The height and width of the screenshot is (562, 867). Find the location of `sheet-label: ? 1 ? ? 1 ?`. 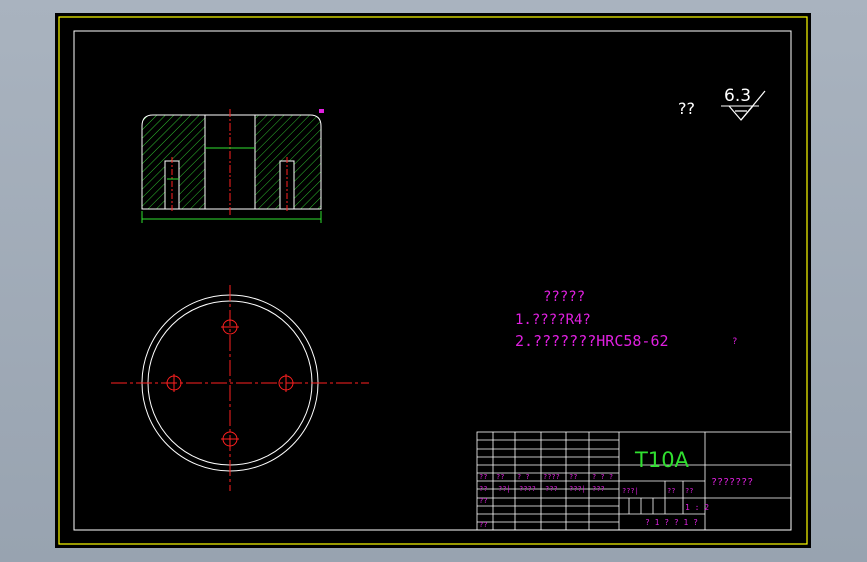

sheet-label: ? 1 ? ? 1 ? is located at coordinates (671, 522).